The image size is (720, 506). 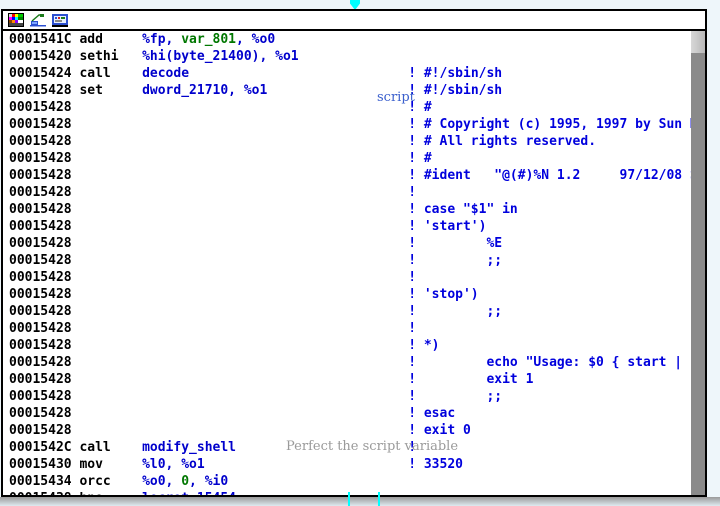 I want to click on disassembly-line: 00015428 ! 'start'), so click(x=350, y=226).